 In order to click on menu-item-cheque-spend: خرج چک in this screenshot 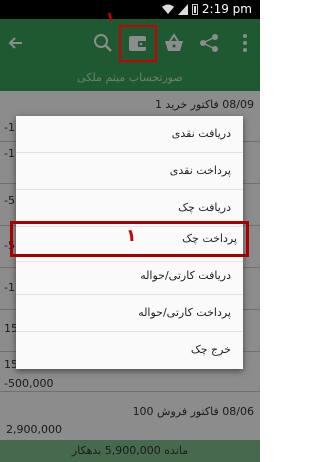, I will do `click(129, 350)`.